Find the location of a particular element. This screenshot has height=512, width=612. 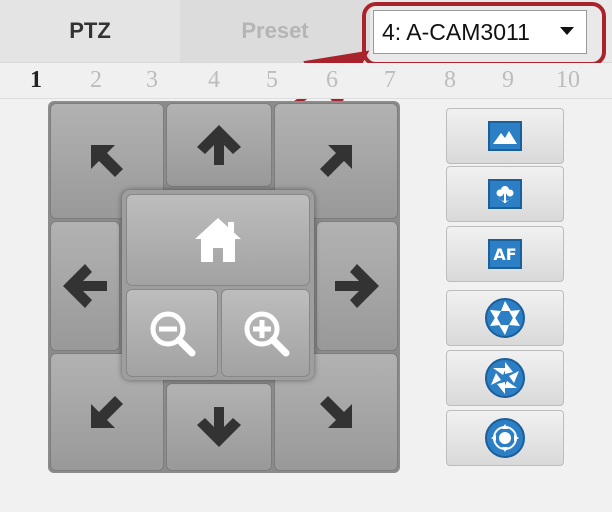

iris-open-button is located at coordinates (505, 318).